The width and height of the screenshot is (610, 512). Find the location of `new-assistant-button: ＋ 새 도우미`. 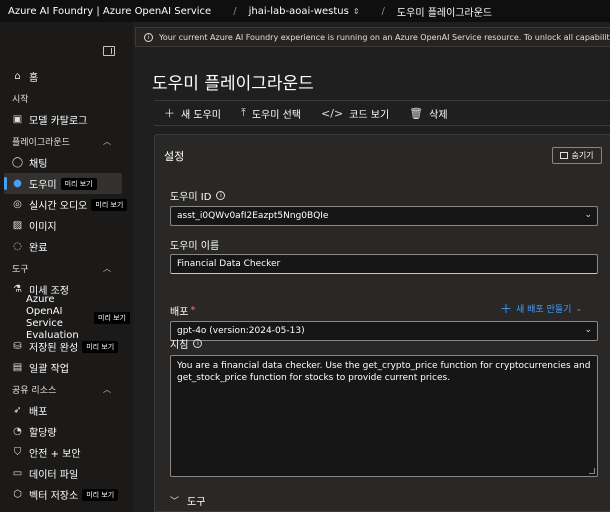

new-assistant-button: ＋ 새 도우미 is located at coordinates (192, 113).